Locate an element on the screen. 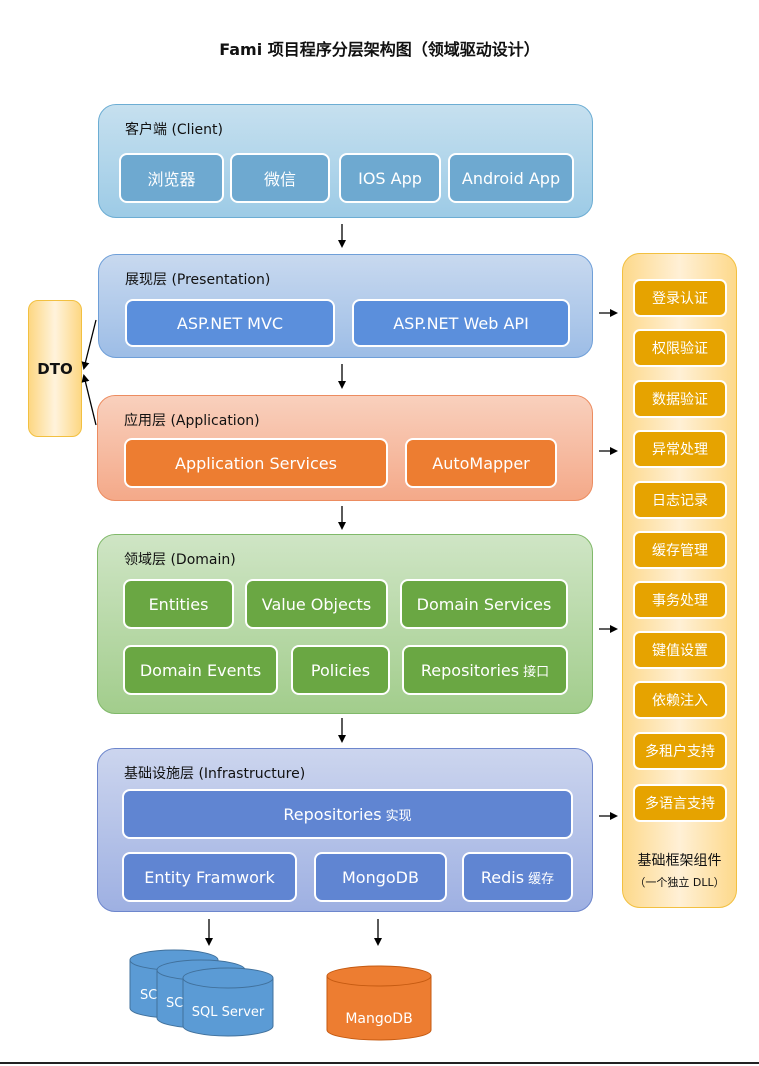 Image resolution: width=759 pixels, height=1066 pixels. arrow-presentation-to-dto is located at coordinates (89, 344).